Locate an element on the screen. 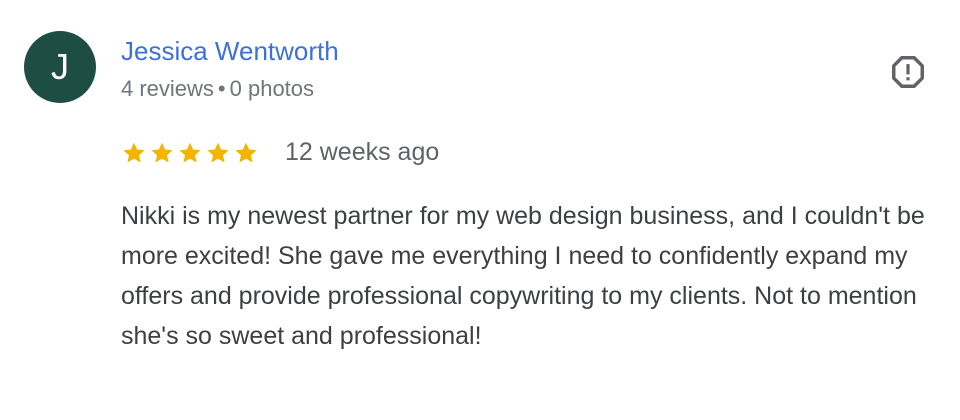  author-name-link: Jessica Wentworth is located at coordinates (230, 51).